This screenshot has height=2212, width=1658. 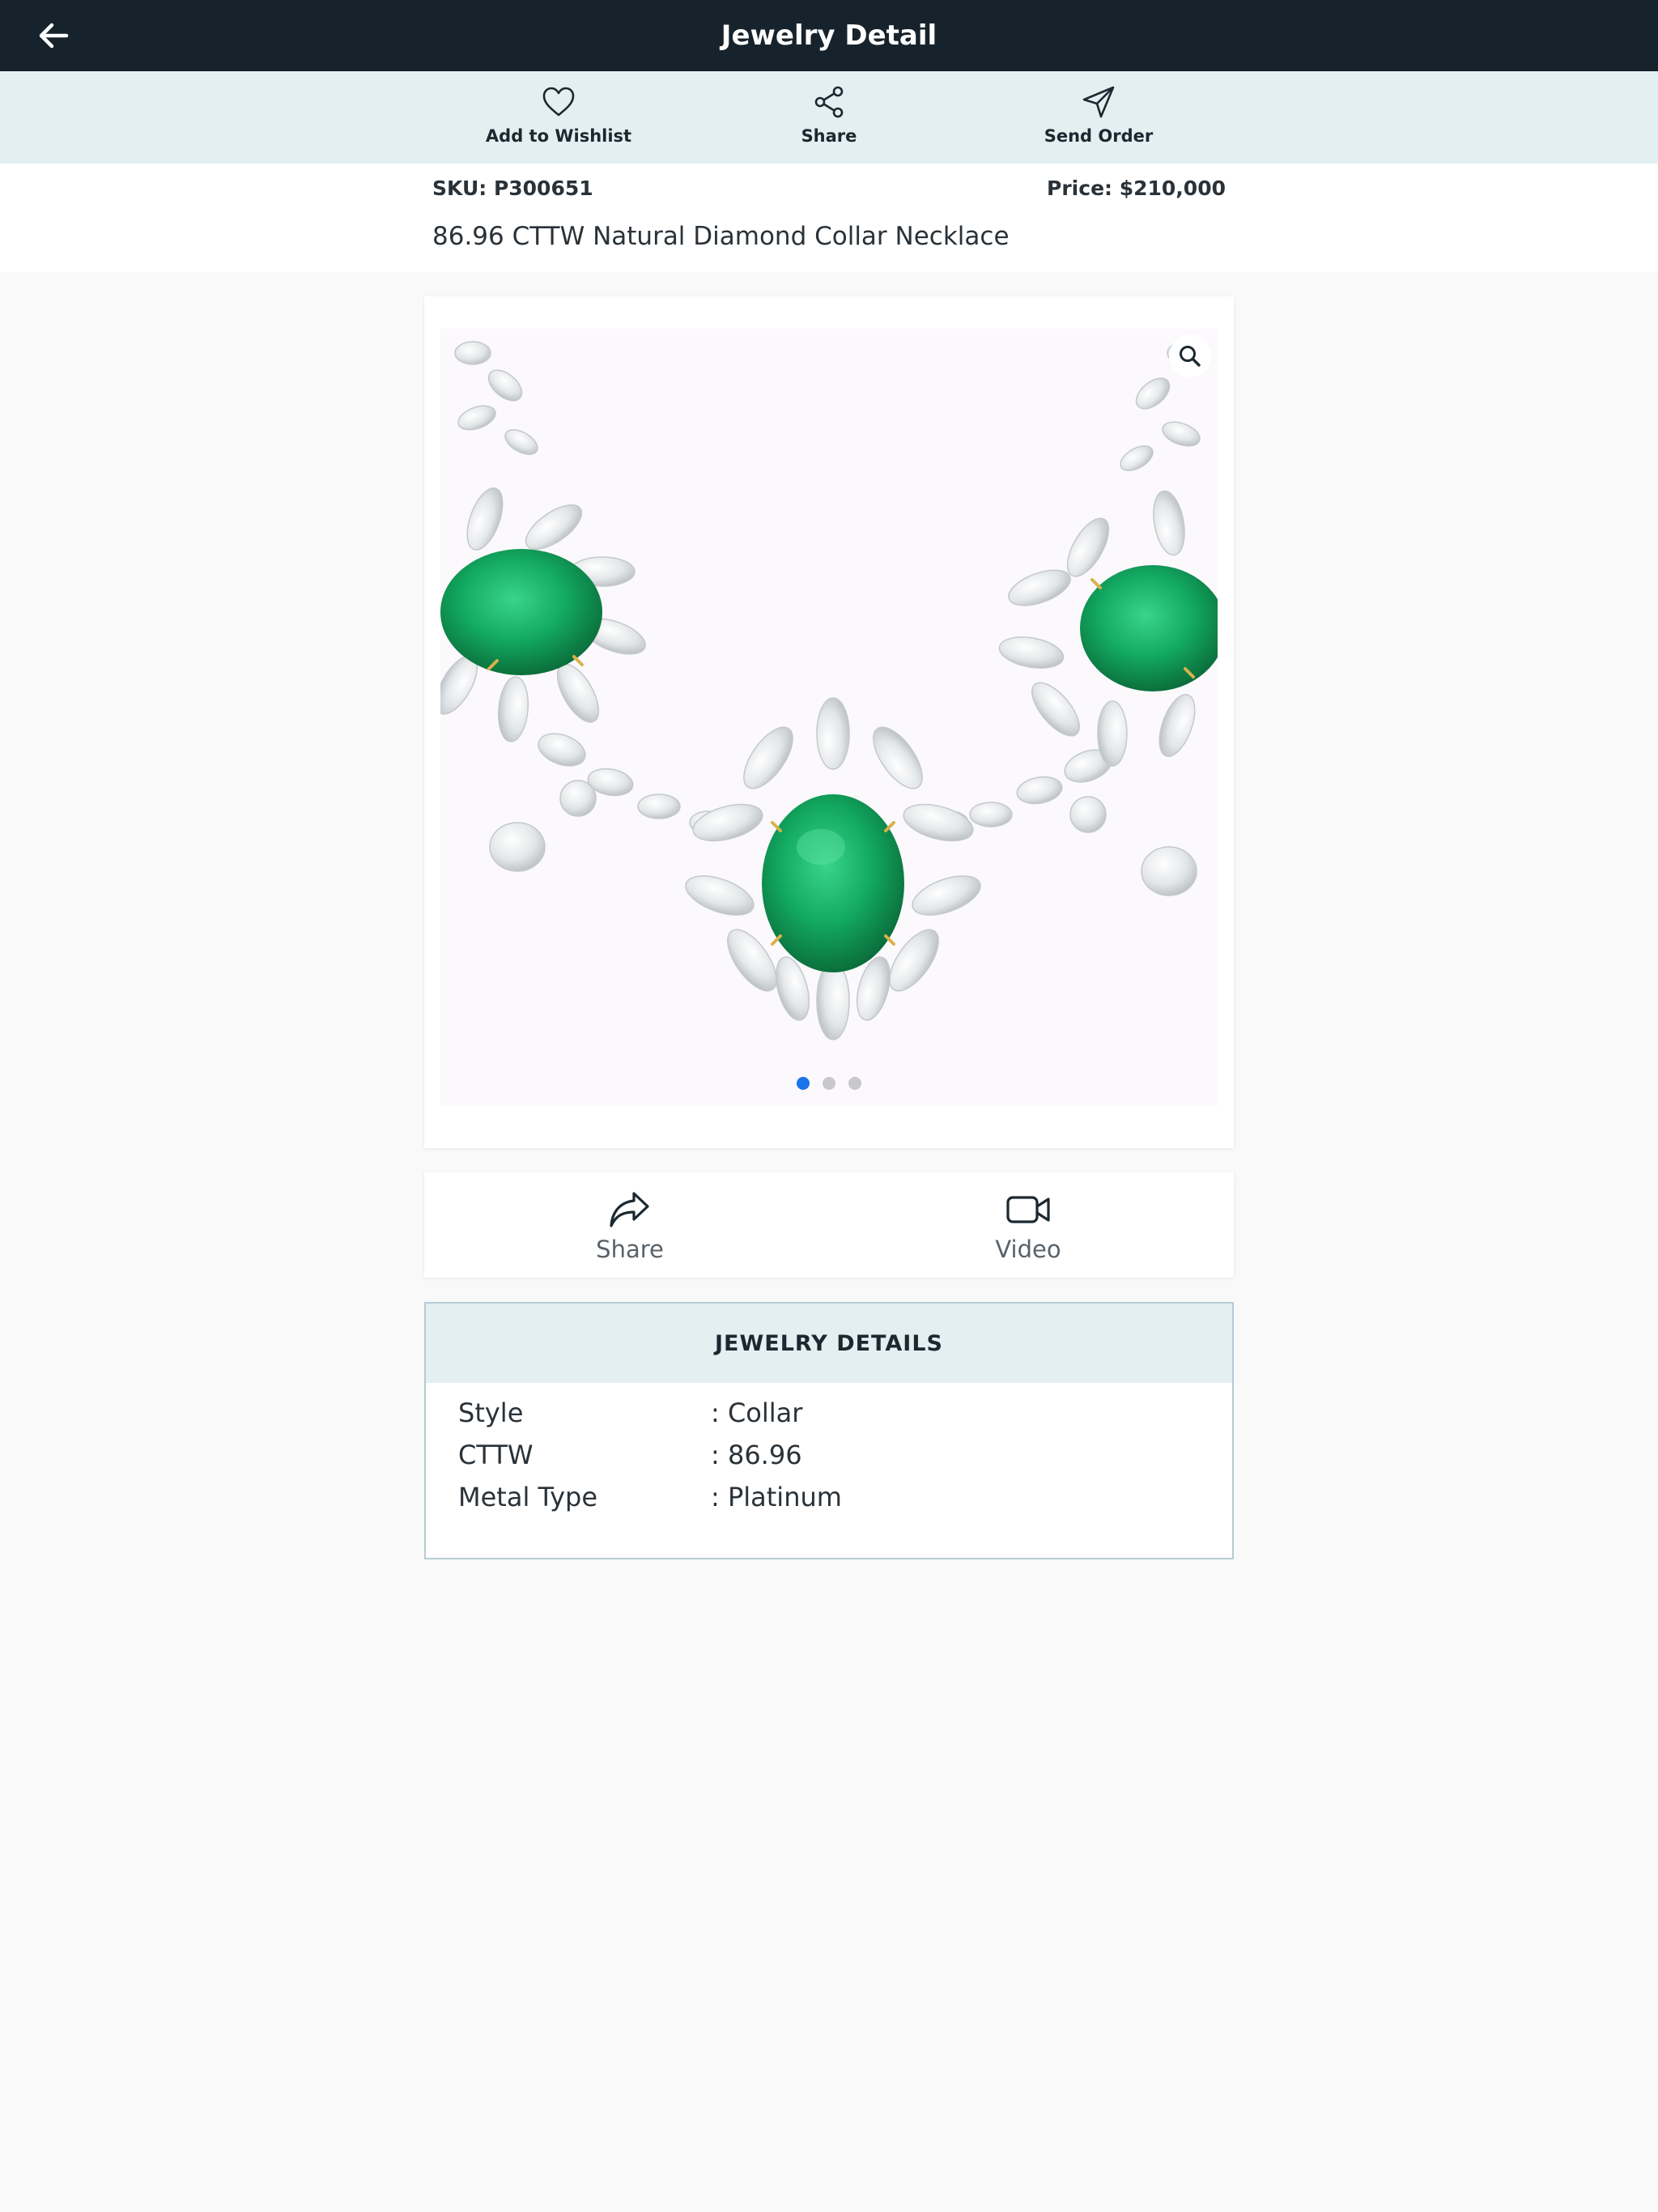 I want to click on share-nodes-icon, so click(x=829, y=102).